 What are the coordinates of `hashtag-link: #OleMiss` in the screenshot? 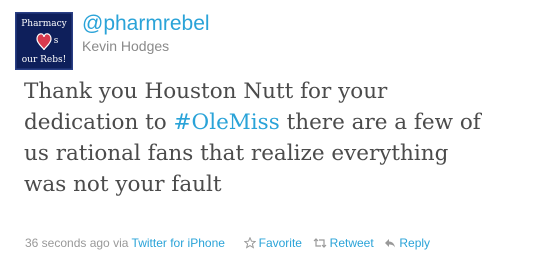 It's located at (227, 122).